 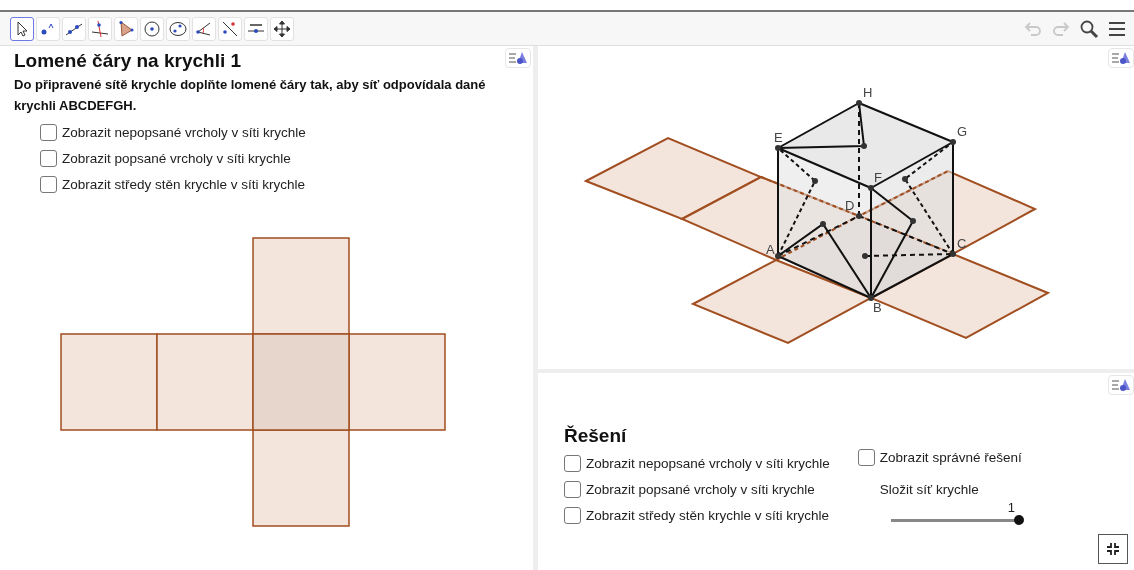 I want to click on ellipse-icon, so click(x=178, y=28).